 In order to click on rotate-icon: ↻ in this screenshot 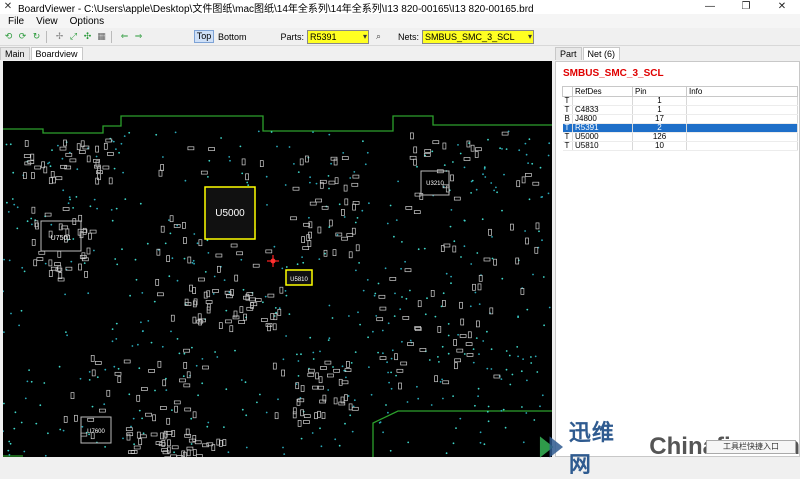, I will do `click(36, 36)`.